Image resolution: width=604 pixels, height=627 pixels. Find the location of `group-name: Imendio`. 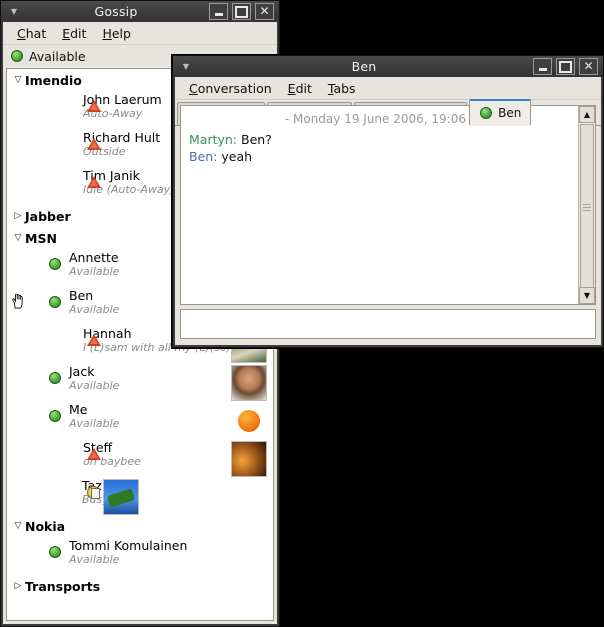

group-name: Imendio is located at coordinates (53, 80).